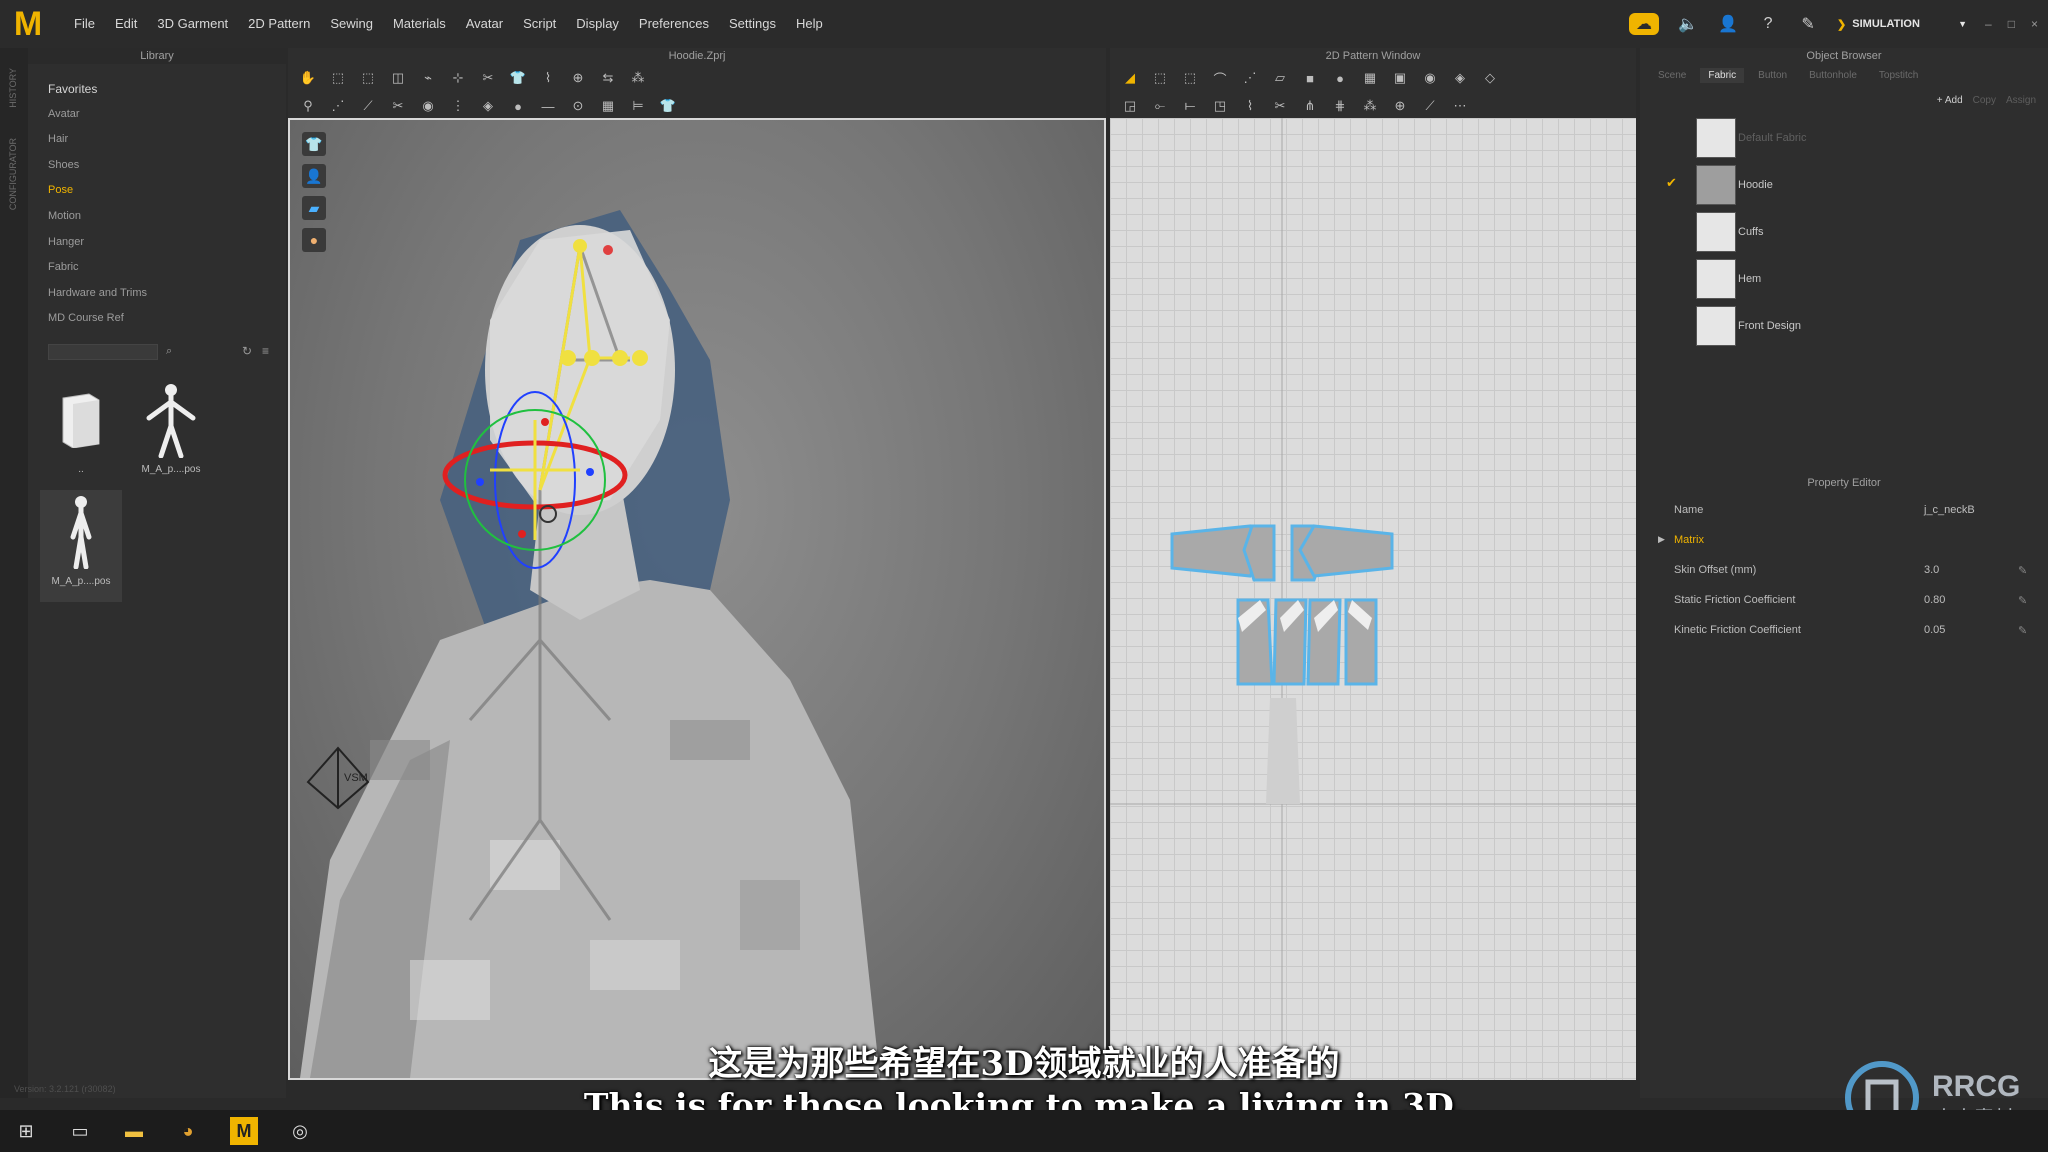  What do you see at coordinates (1310, 106) in the screenshot?
I see `tuck-icon: ⋔` at bounding box center [1310, 106].